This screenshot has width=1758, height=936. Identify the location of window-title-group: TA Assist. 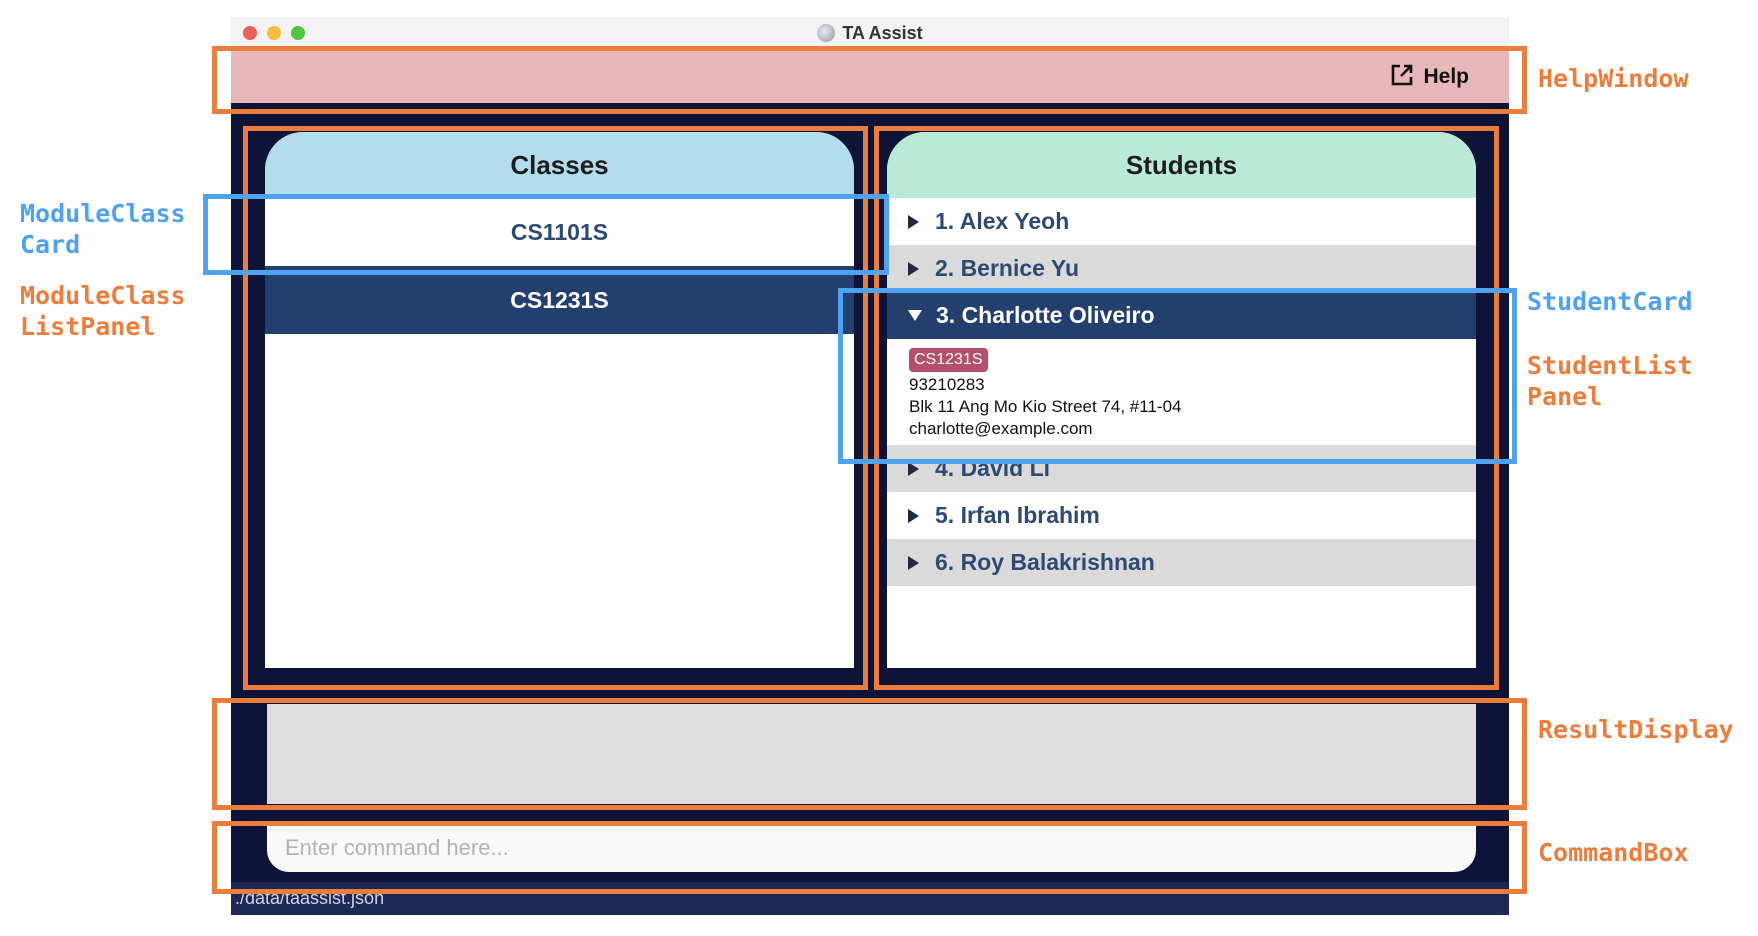
(870, 33).